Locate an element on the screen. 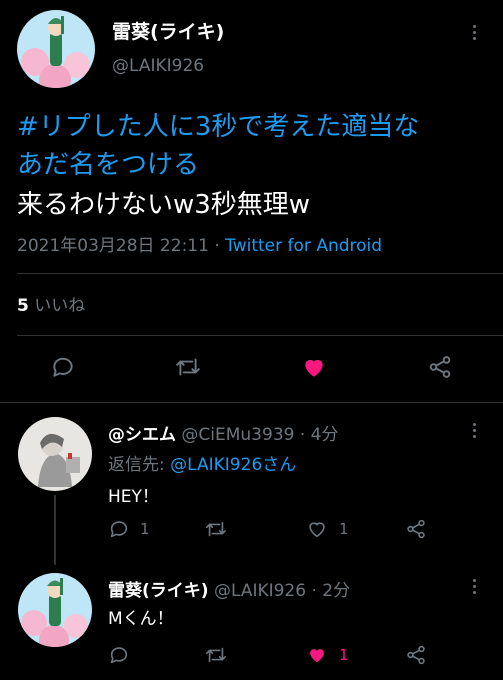 The image size is (503, 680). likes-count: 5 is located at coordinates (23, 306).